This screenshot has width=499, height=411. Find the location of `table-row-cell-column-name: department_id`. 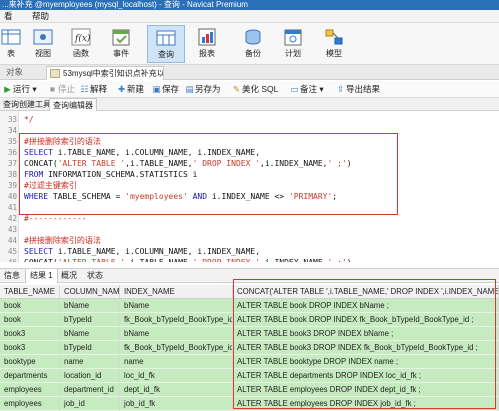

table-row-cell-column-name: department_id is located at coordinates (90, 390).